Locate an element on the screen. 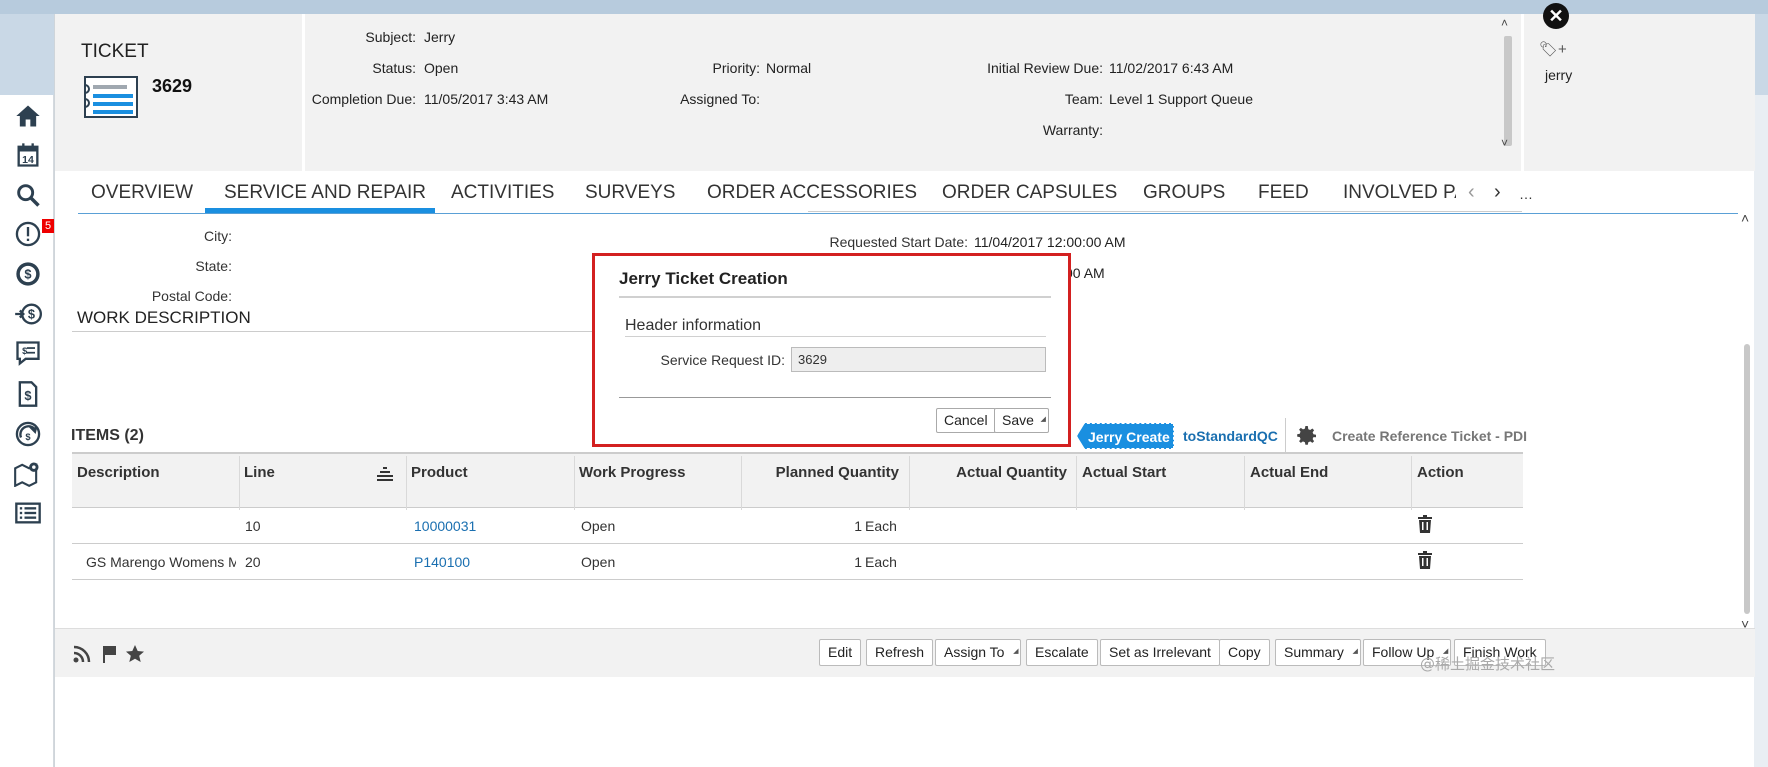 The width and height of the screenshot is (1768, 767). content-scroll-thumb is located at coordinates (1747, 479).